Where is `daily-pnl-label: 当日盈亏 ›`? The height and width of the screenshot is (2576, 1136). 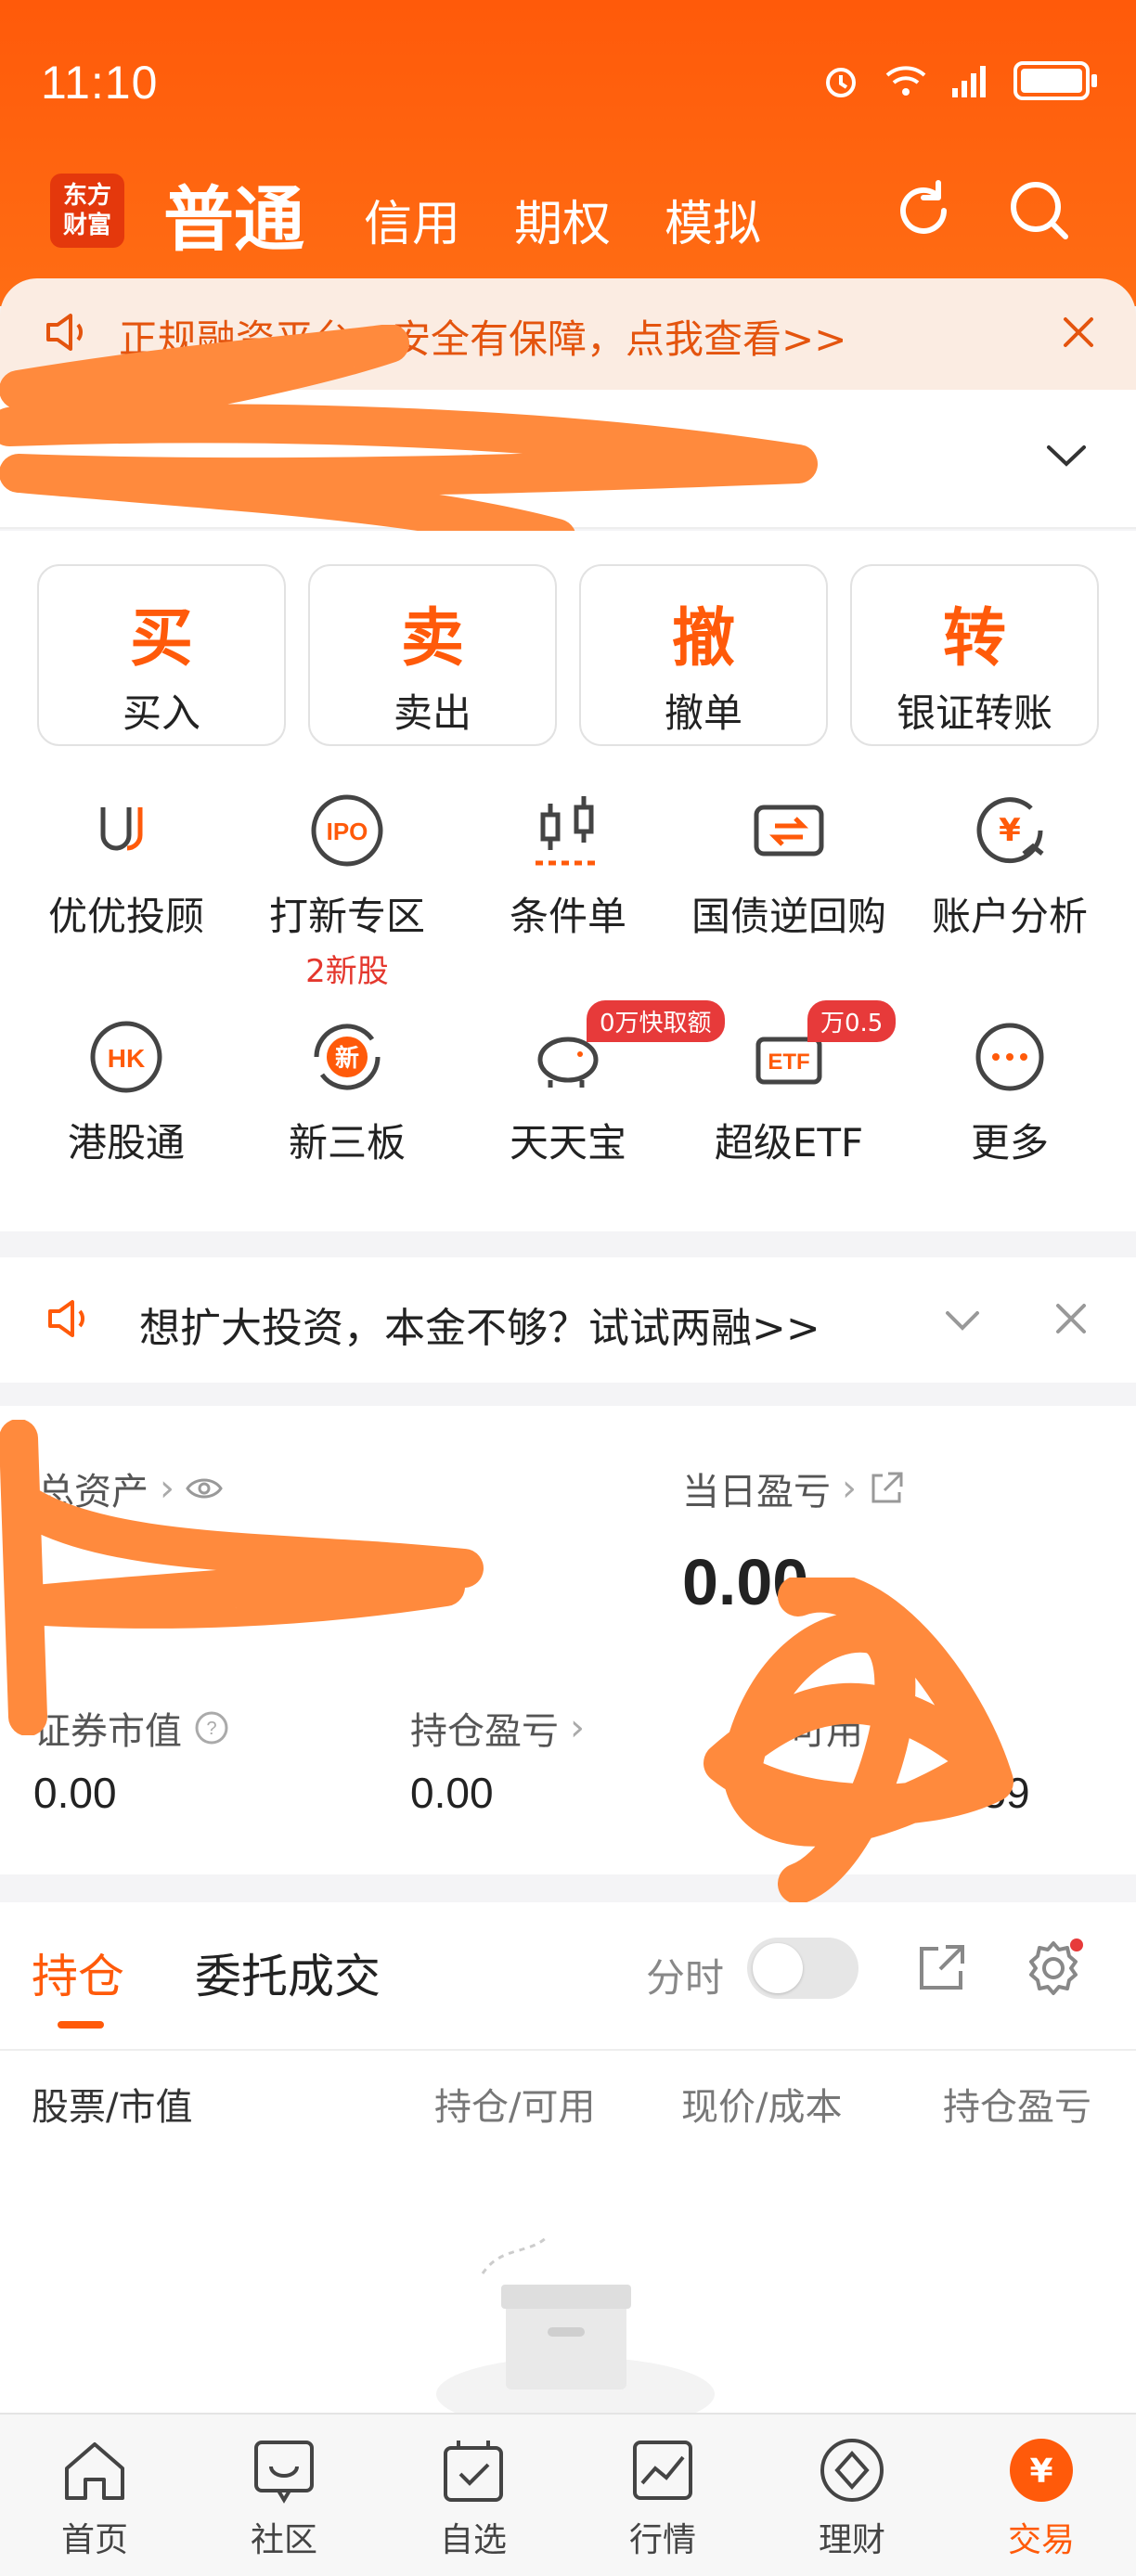
daily-pnl-label: 当日盈亏 › is located at coordinates (793, 1488).